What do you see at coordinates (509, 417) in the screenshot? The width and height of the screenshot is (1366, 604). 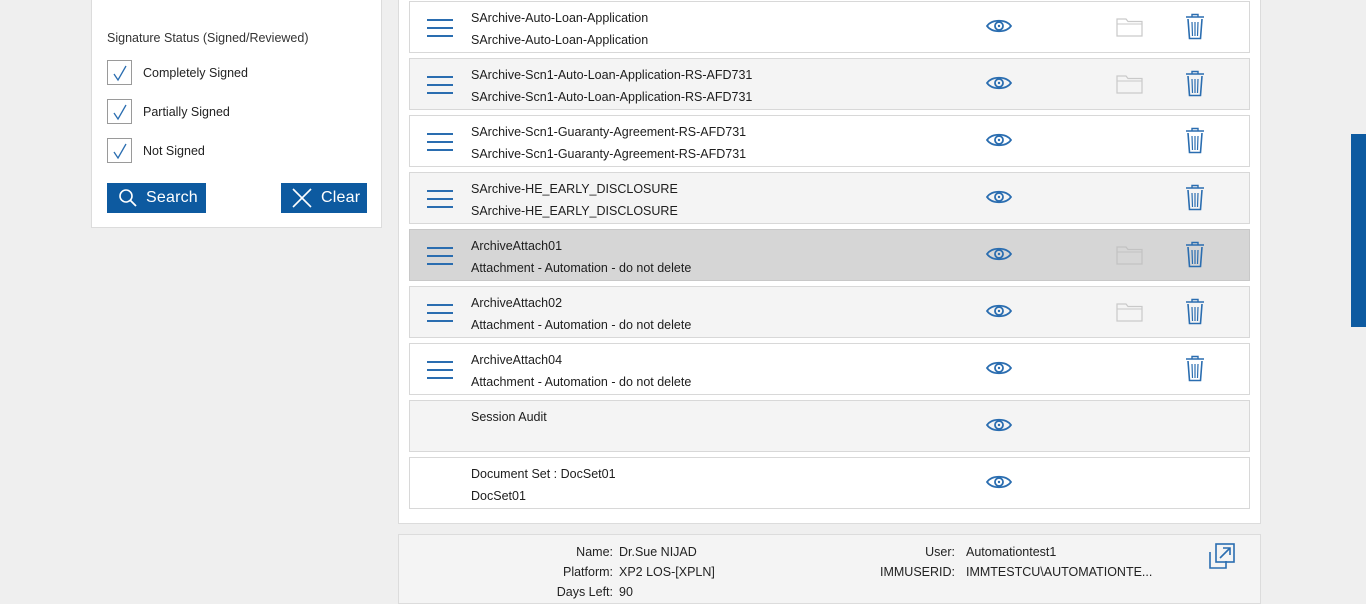 I see `document-name: Session Audit` at bounding box center [509, 417].